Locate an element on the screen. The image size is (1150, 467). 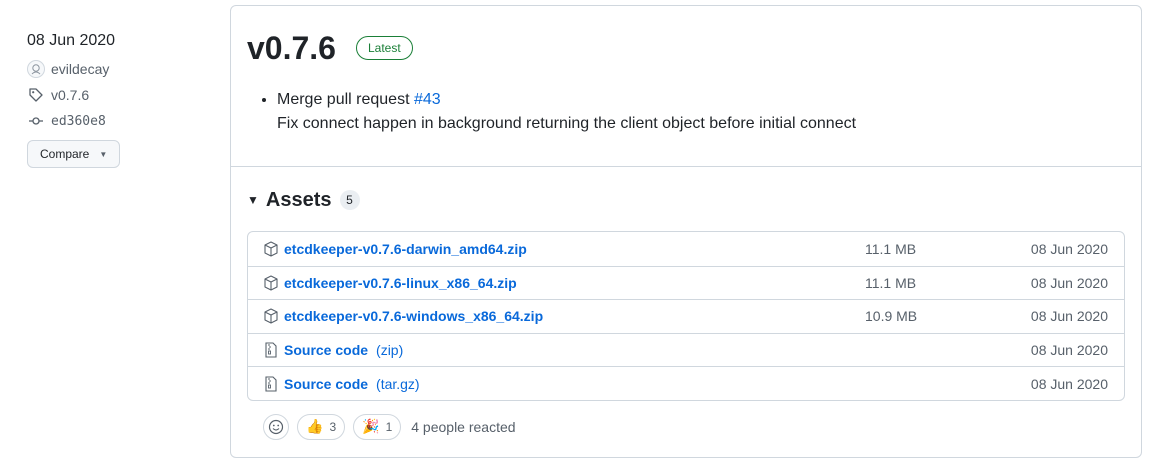
add-reaction-button is located at coordinates (276, 426).